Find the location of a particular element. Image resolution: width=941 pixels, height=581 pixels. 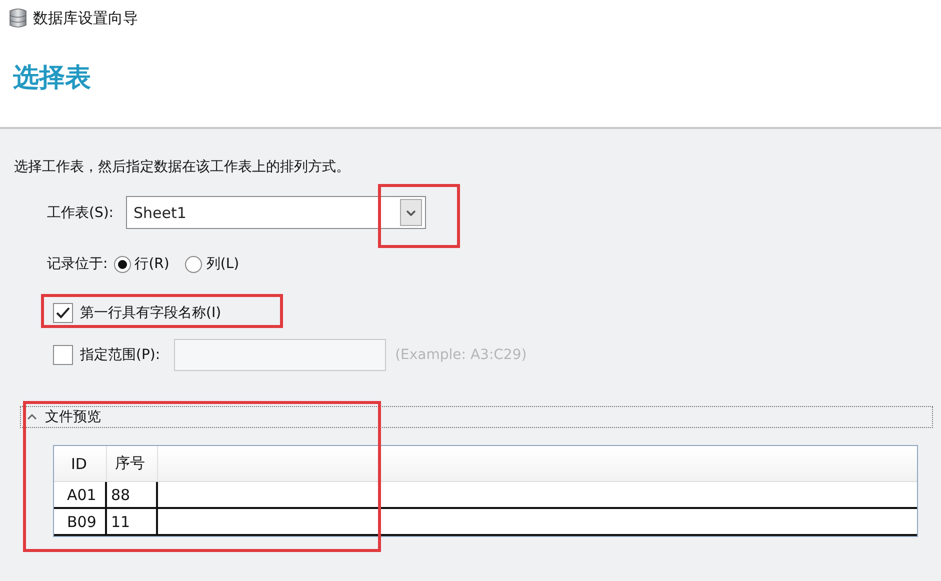

column-header: 序号 is located at coordinates (132, 463).